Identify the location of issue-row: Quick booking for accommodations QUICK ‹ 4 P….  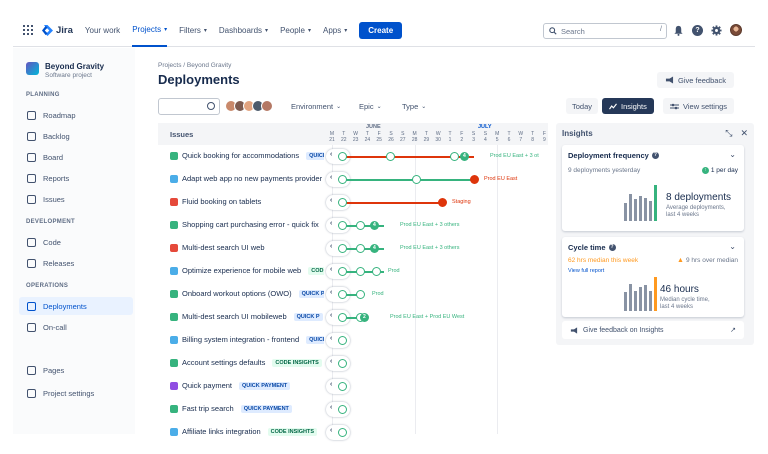
(353, 156).